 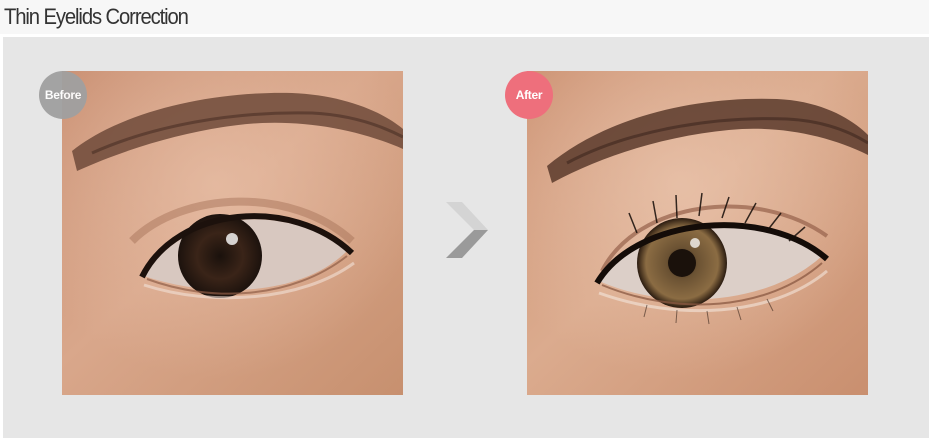 What do you see at coordinates (96, 16) in the screenshot?
I see `page-title: Thin Eyelids Correction` at bounding box center [96, 16].